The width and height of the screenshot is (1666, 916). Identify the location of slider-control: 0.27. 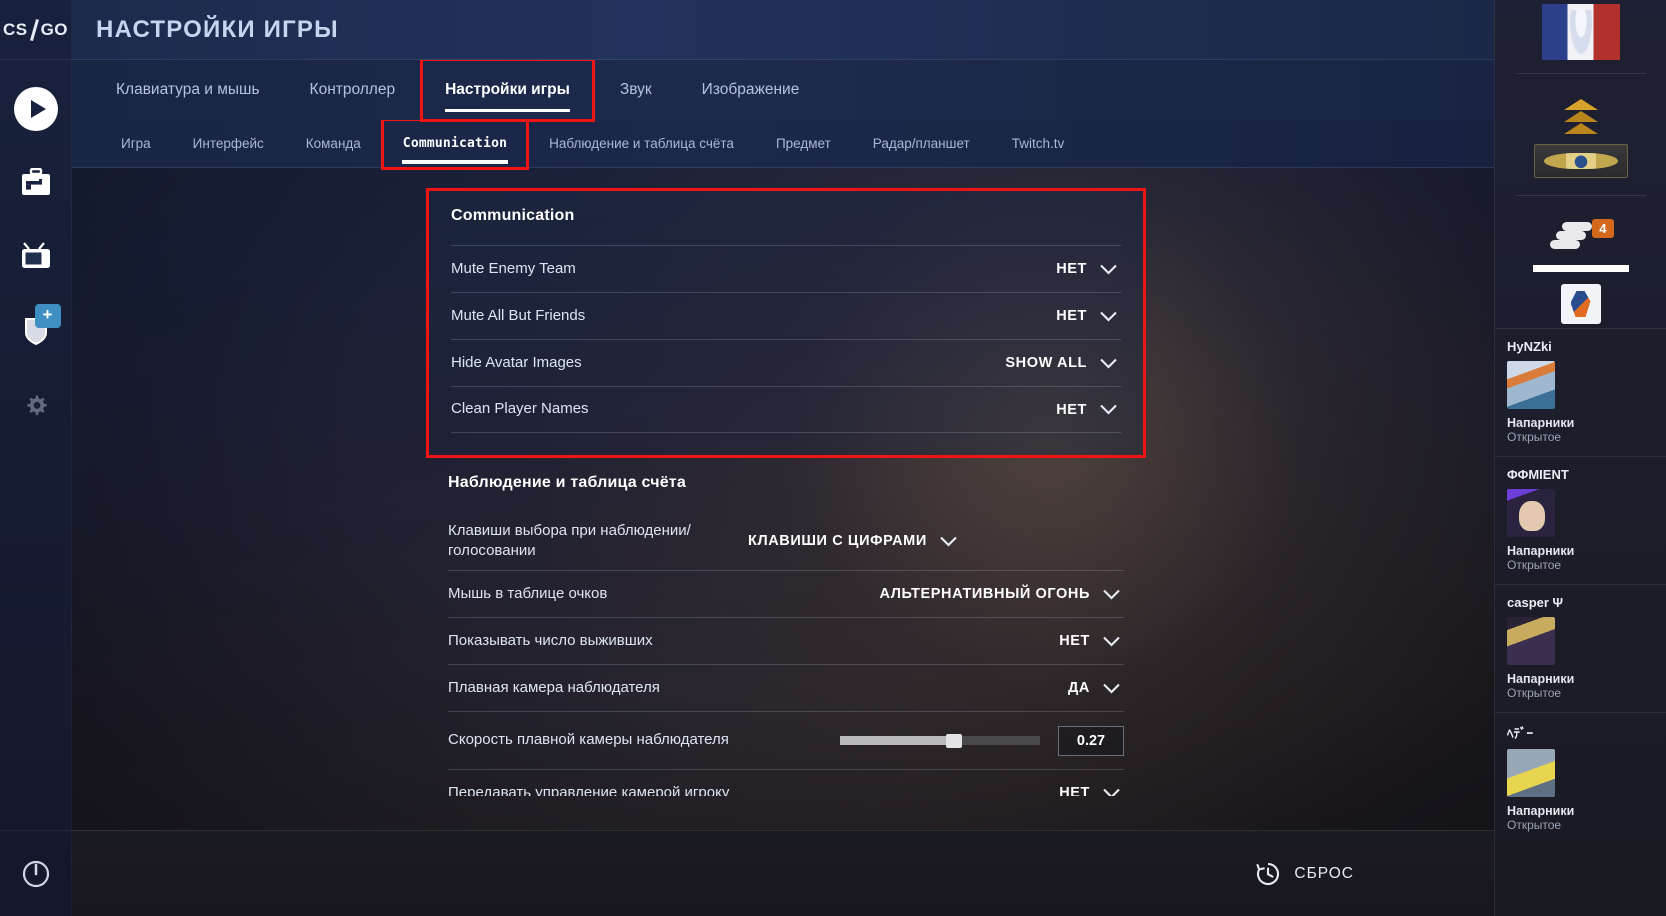
(982, 740).